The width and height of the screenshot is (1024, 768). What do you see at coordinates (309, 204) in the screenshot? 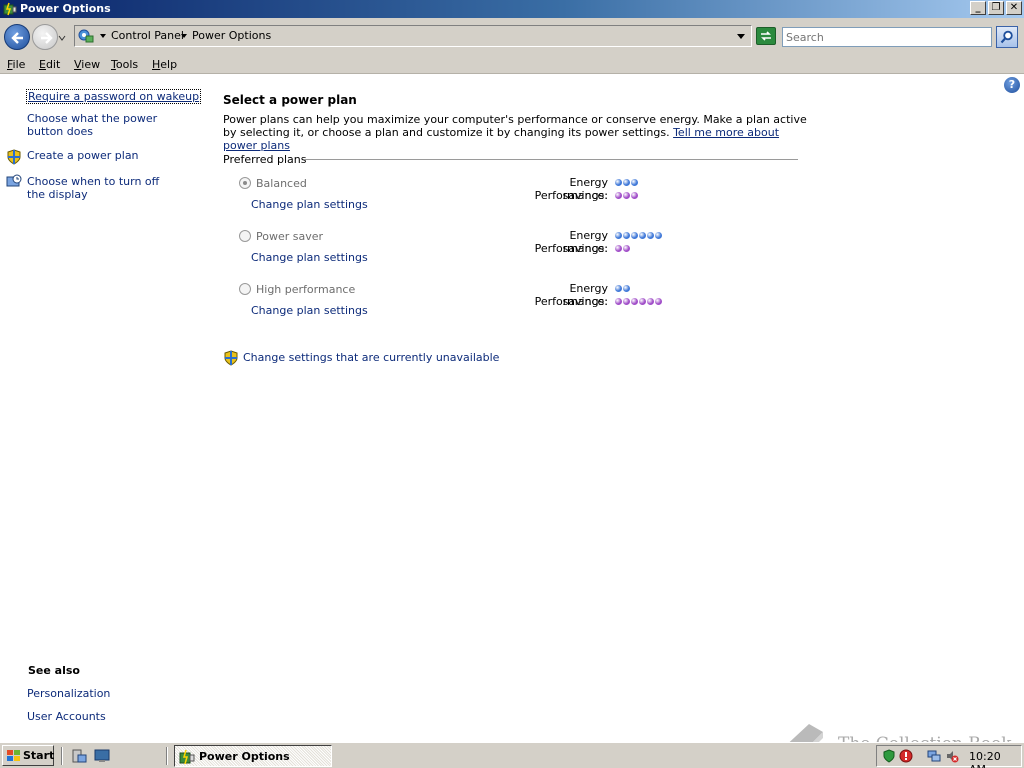
I see `change-plan-settings-balanced: Change plan settings` at bounding box center [309, 204].